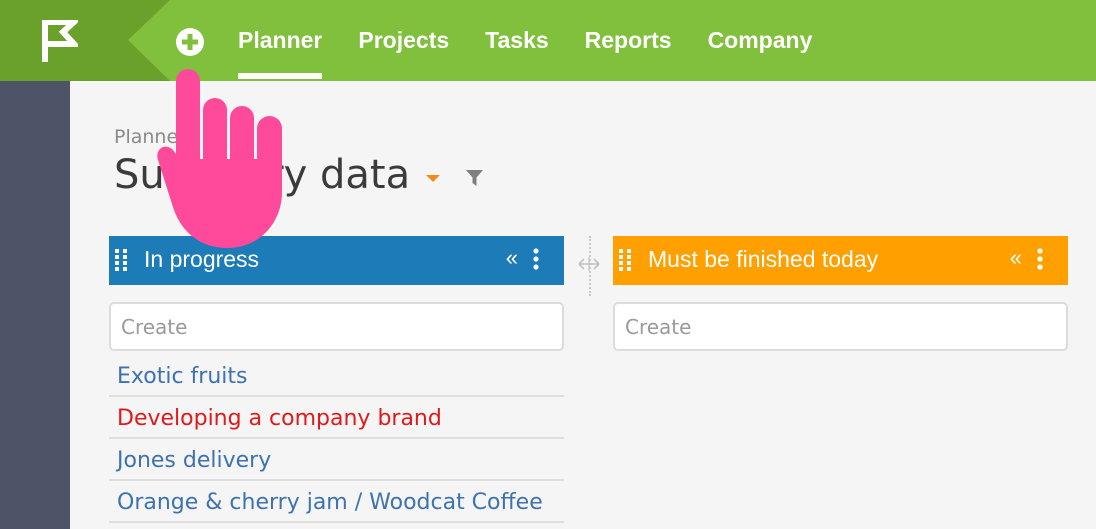 This screenshot has height=529, width=1096. I want to click on caret-down-icon, so click(433, 178).